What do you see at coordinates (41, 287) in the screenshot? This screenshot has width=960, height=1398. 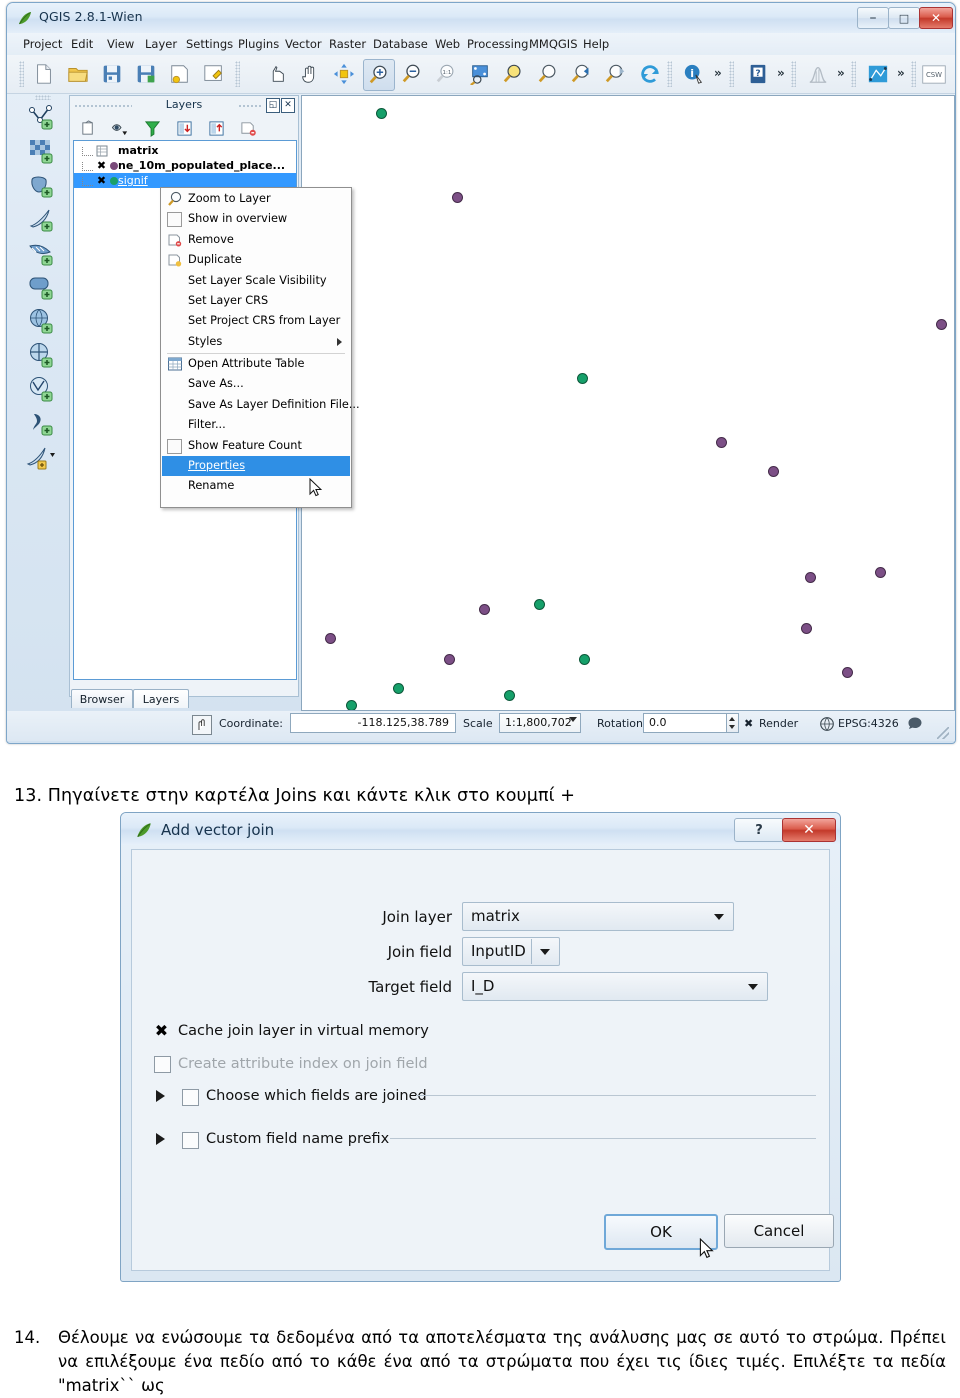 I see `add-oracle-layer-icon` at bounding box center [41, 287].